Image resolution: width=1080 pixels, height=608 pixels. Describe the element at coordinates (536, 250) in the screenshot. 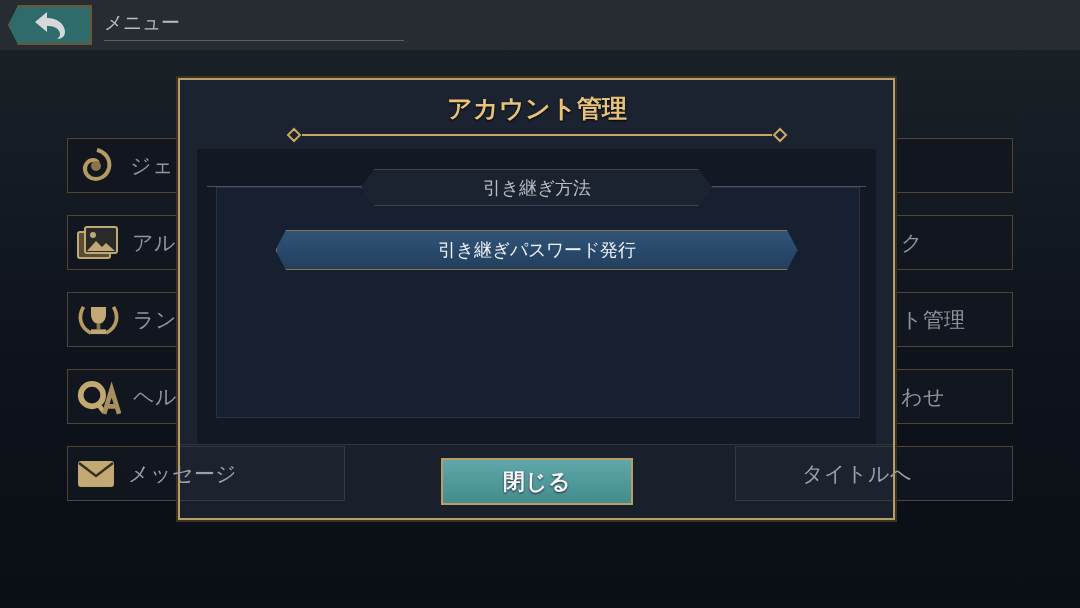

I see `option-button: 引き継ぎパスワード発行` at that location.